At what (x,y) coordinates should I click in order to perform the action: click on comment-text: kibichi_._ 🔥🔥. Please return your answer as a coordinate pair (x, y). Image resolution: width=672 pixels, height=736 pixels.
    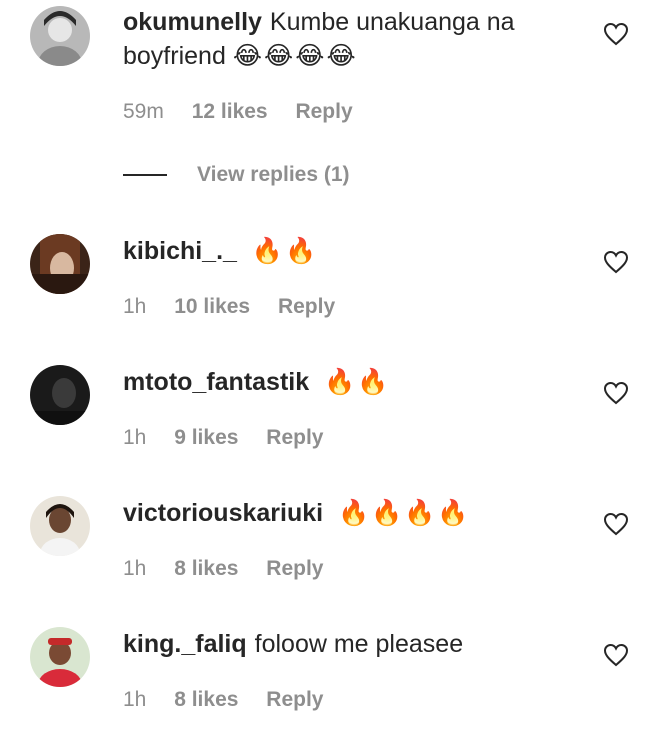
    Looking at the image, I should click on (343, 251).